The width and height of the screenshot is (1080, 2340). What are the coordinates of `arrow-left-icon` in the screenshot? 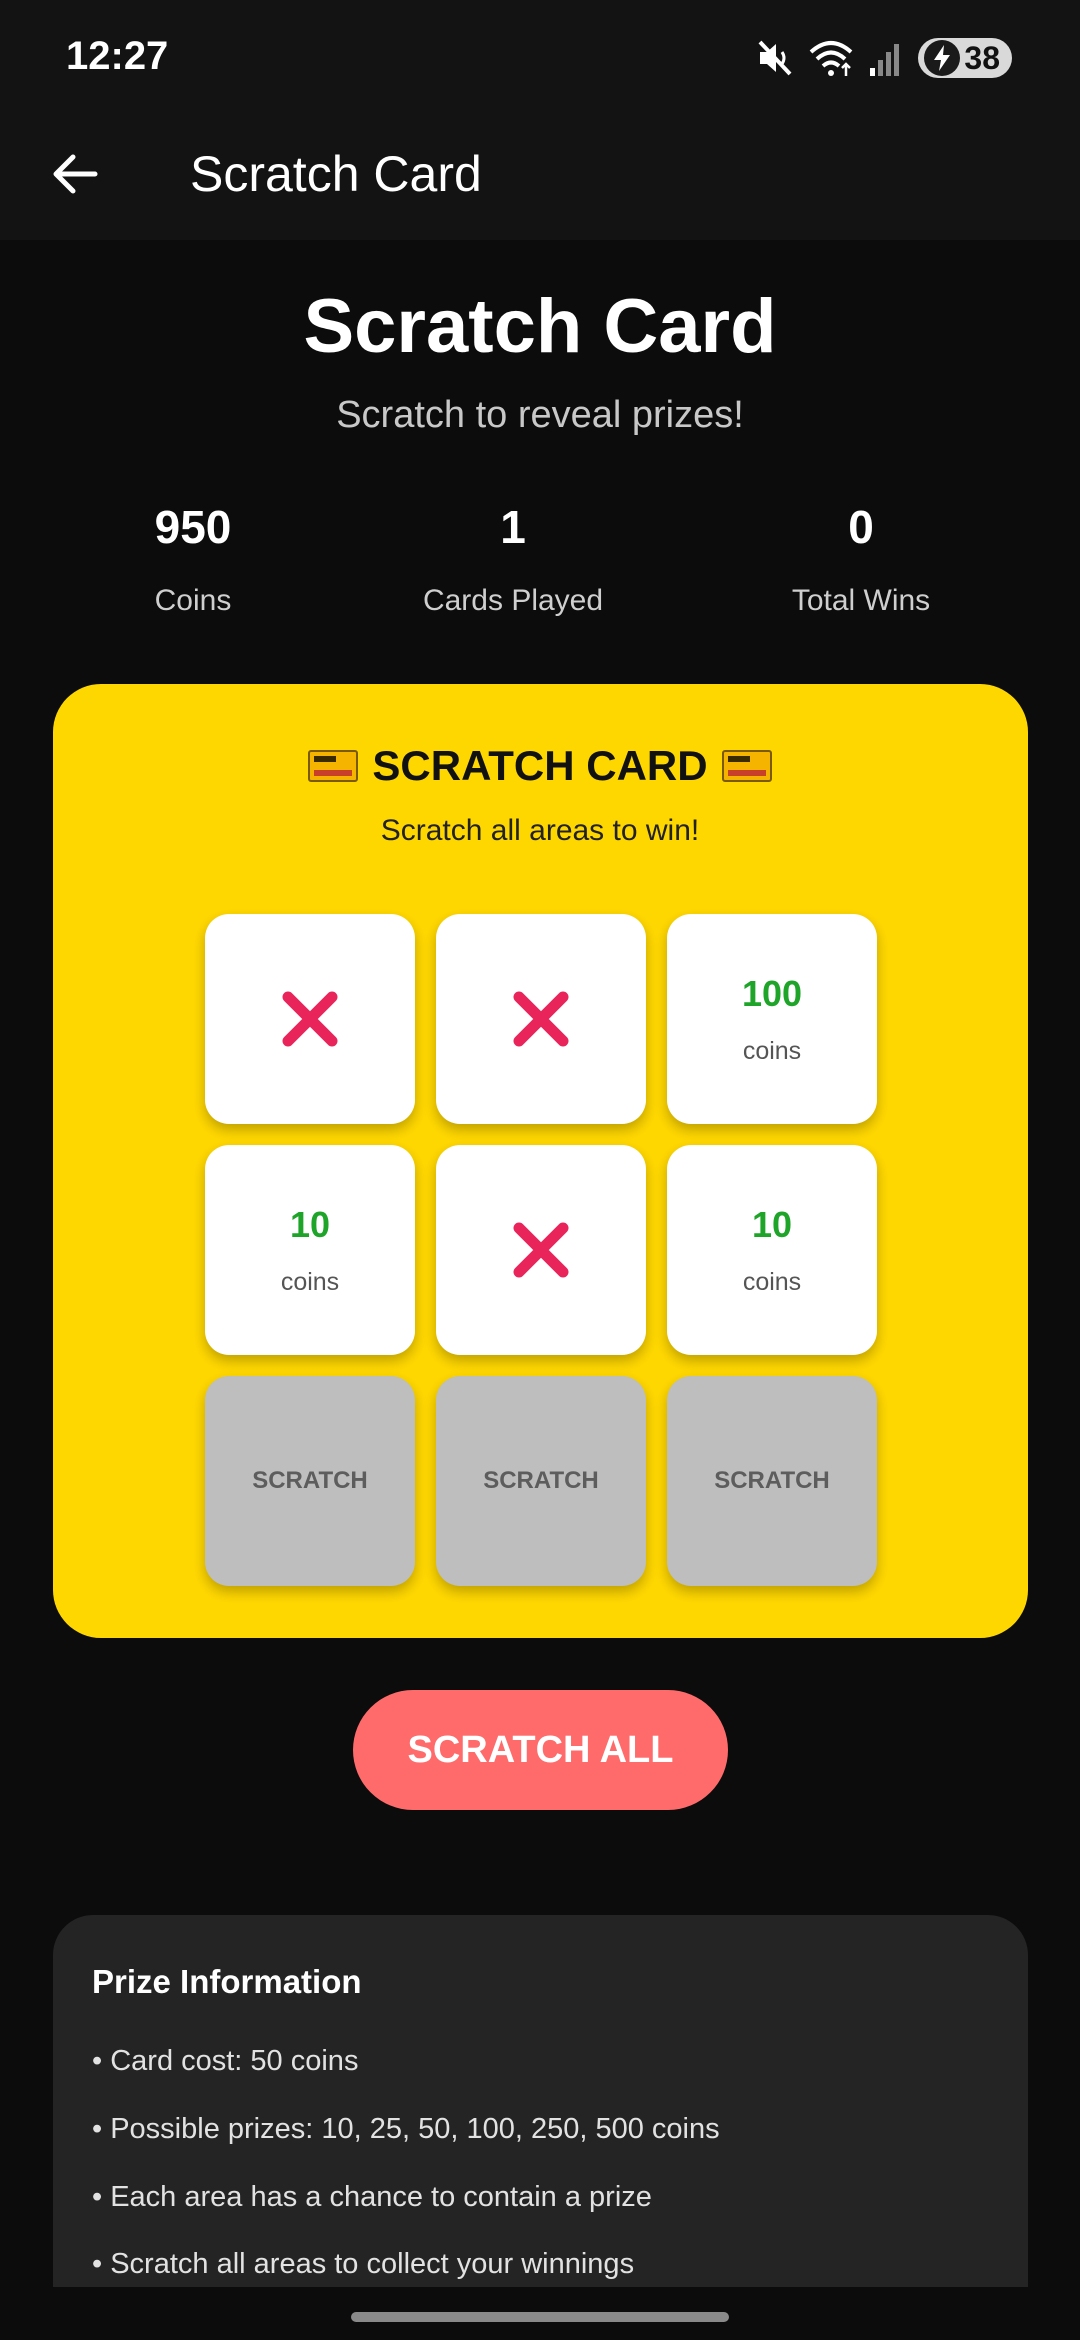 It's located at (75, 174).